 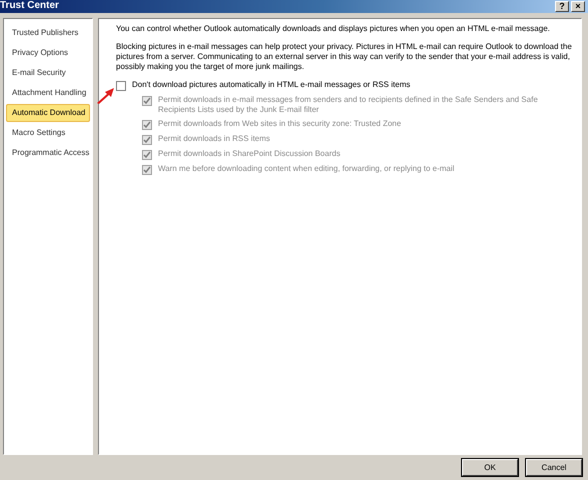 What do you see at coordinates (214, 139) in the screenshot?
I see `checkbox-label: Permit downloads in RSS items` at bounding box center [214, 139].